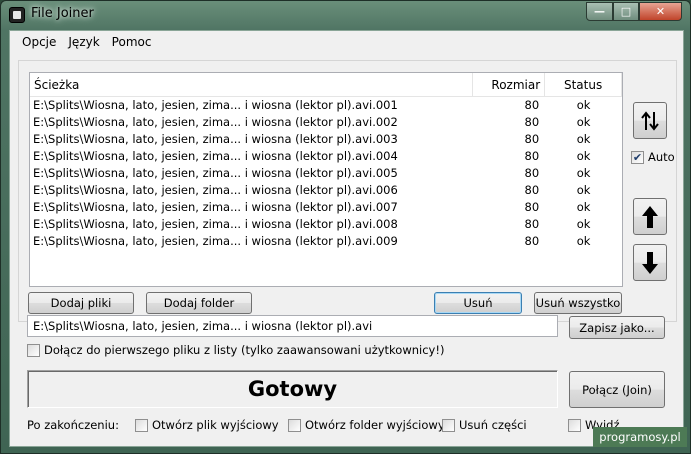  I want to click on open-output-folder-checkbox: Otwórz folder wyjściowy, so click(366, 425).